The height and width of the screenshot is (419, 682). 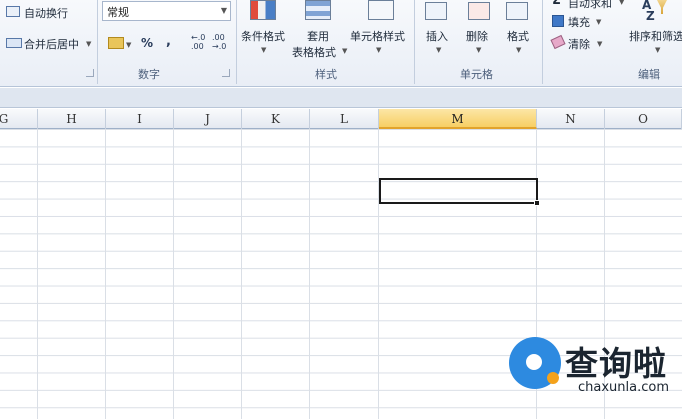 I want to click on column-header-i: I, so click(x=140, y=119).